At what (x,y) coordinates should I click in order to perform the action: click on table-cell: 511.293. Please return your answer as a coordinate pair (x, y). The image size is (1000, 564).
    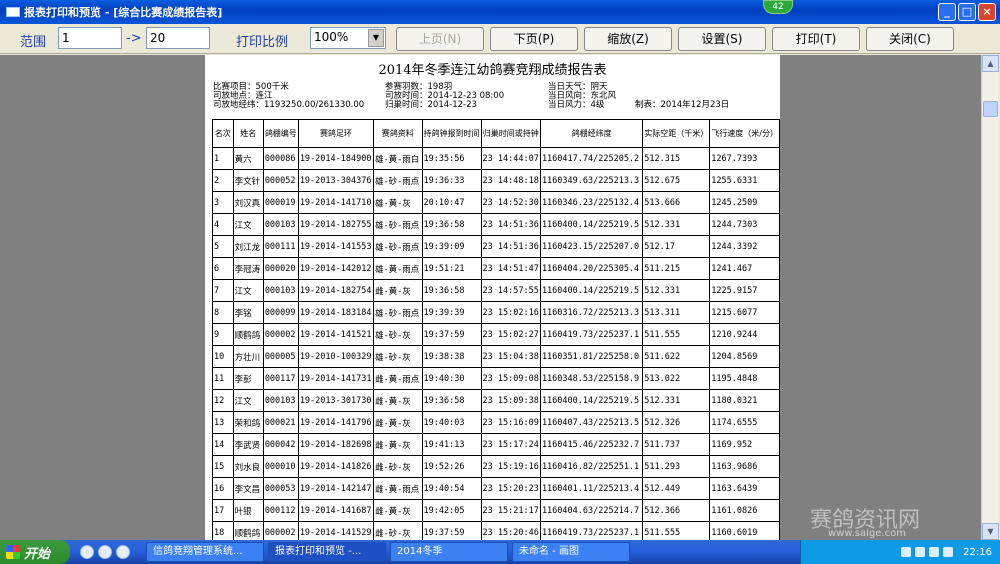
    Looking at the image, I should click on (676, 466).